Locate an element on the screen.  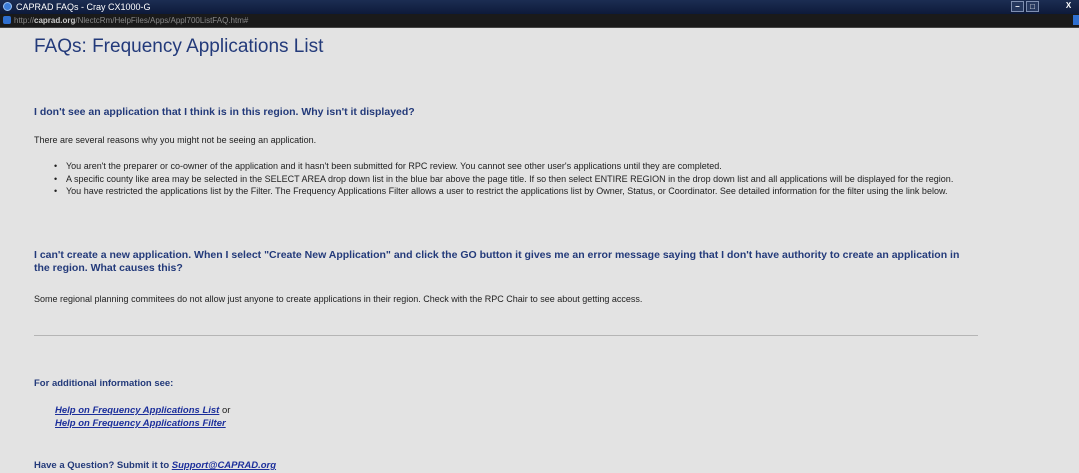
question-prompt: Have a Question? Submit it to is located at coordinates (102, 465).